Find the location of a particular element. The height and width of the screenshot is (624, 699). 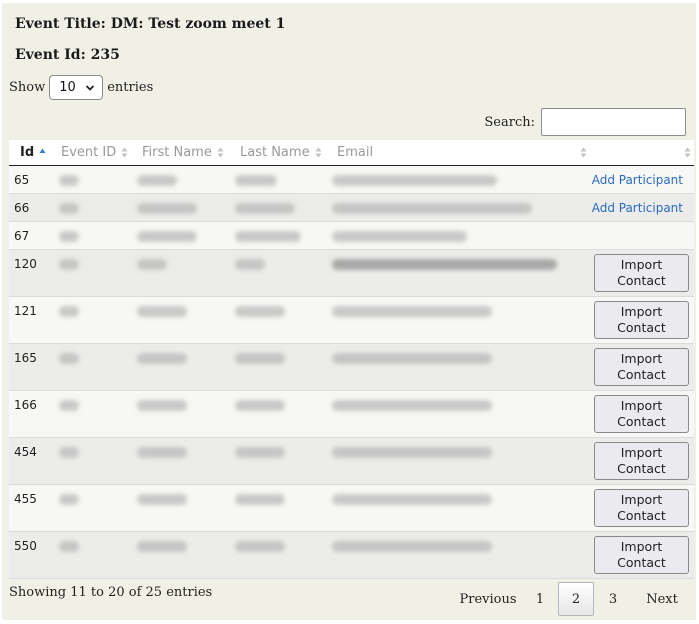

table-row: 67 is located at coordinates (351, 236).